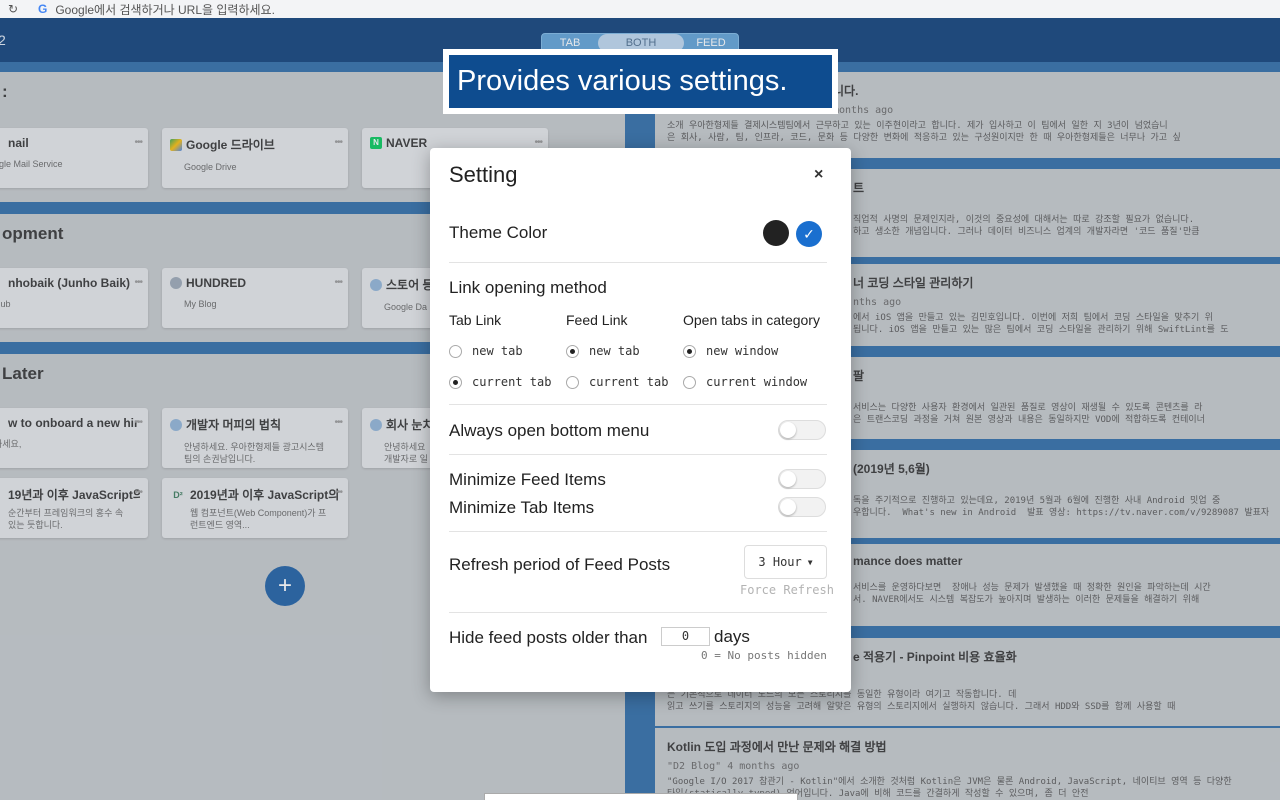 The height and width of the screenshot is (800, 1280). I want to click on open-tabs-new-window-radio: new window, so click(730, 351).